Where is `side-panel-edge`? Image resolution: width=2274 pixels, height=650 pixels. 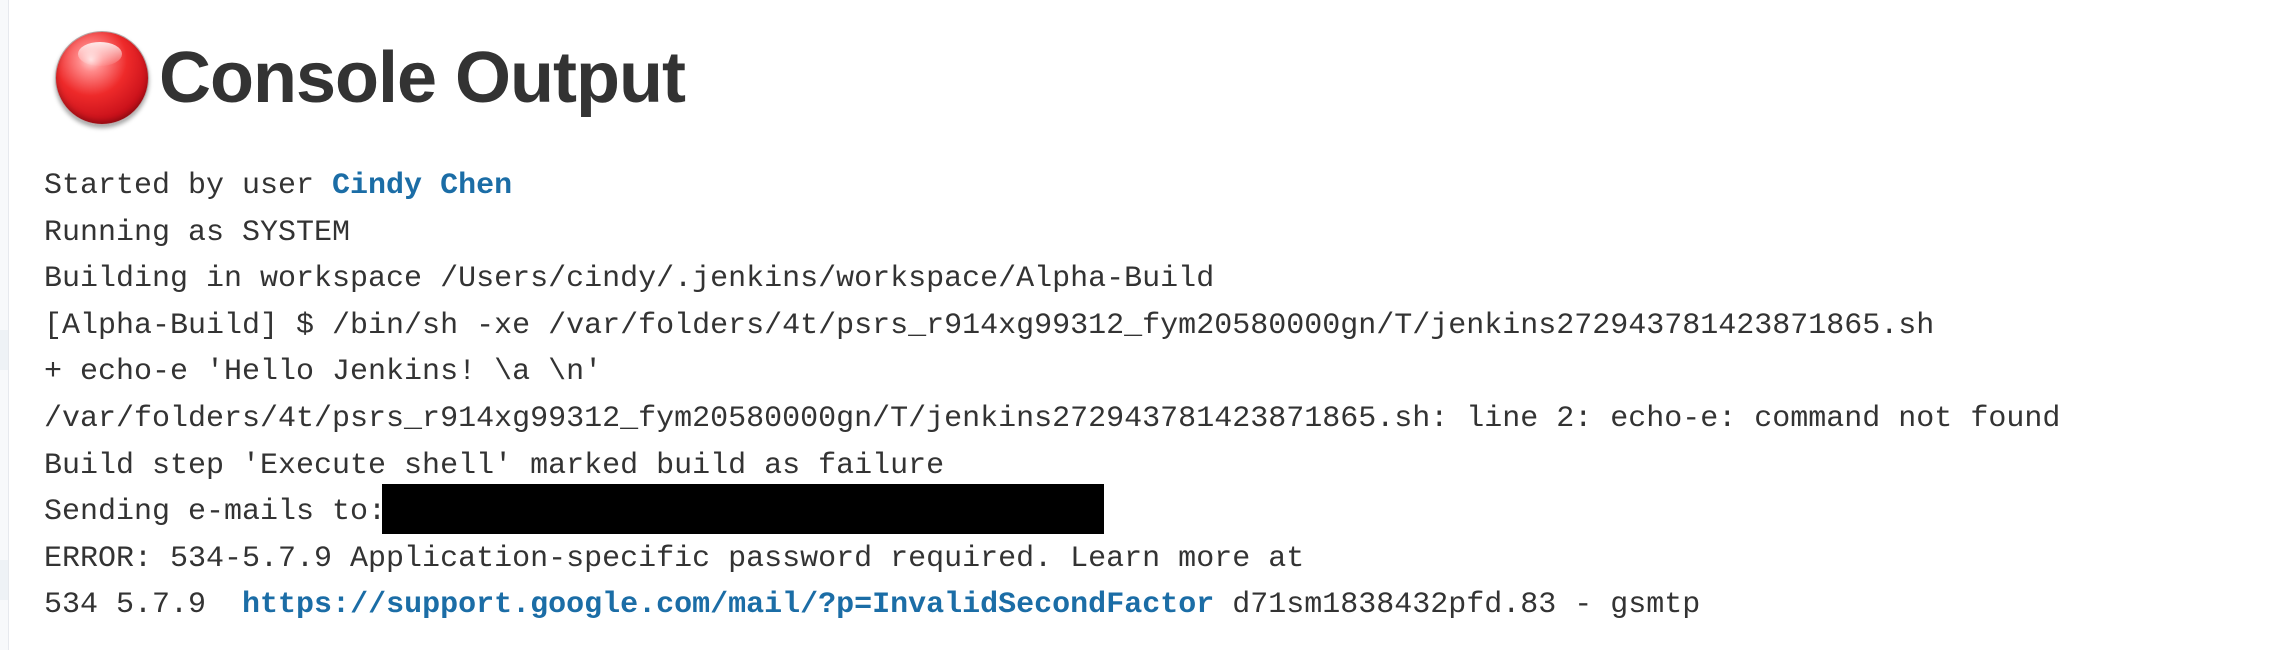 side-panel-edge is located at coordinates (4, 325).